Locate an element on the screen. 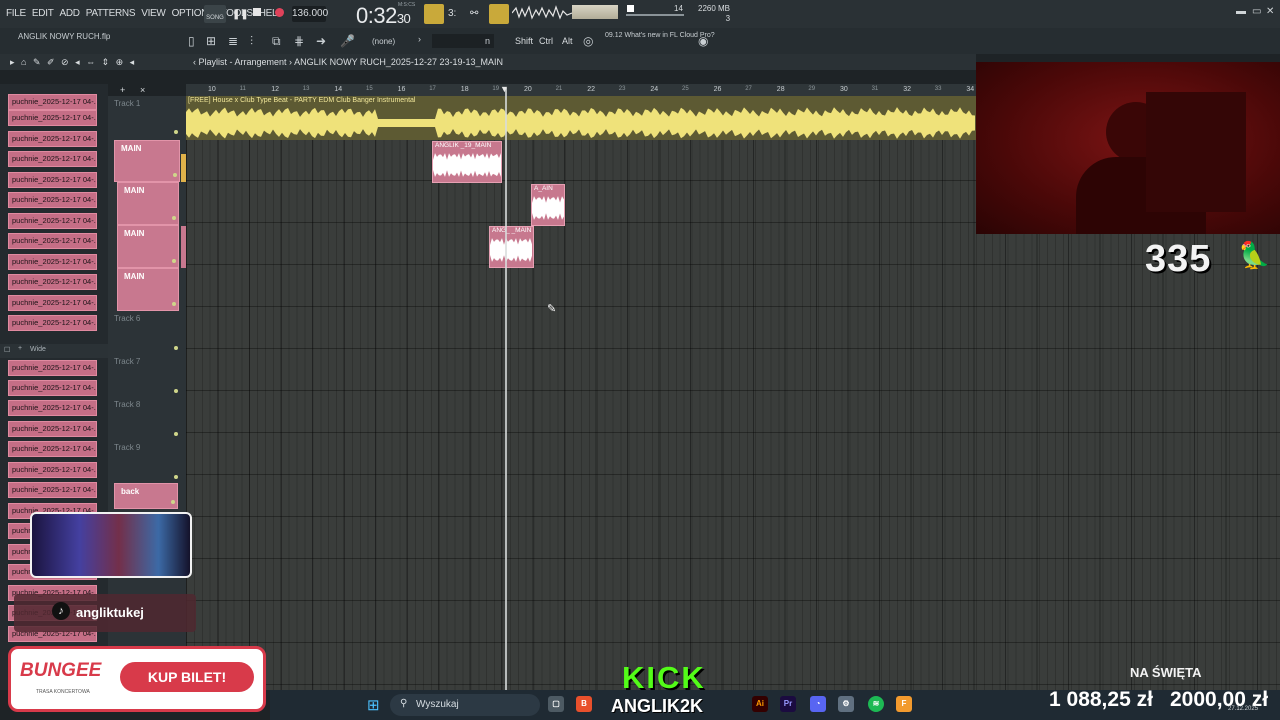  task-view-icon: ▢ is located at coordinates (556, 704).